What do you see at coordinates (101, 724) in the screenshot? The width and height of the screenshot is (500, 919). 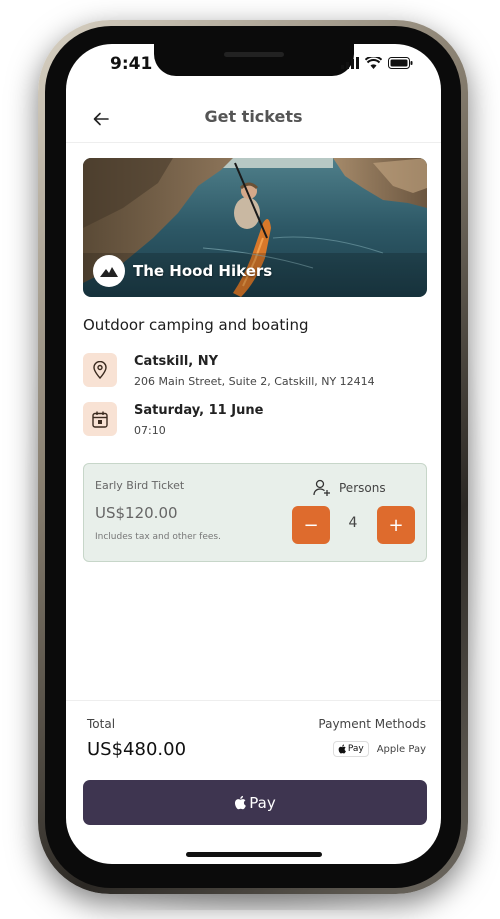 I see `total-label: Total` at bounding box center [101, 724].